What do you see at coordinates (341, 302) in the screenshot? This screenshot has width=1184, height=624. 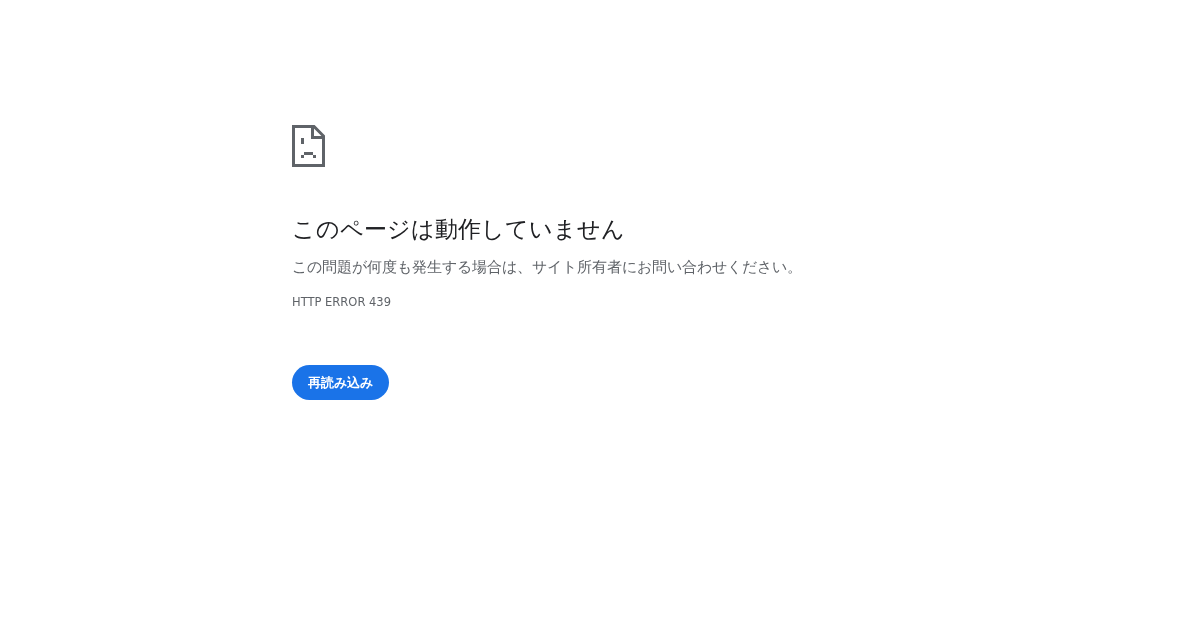 I see `error-code: HTTP ERROR 439` at bounding box center [341, 302].